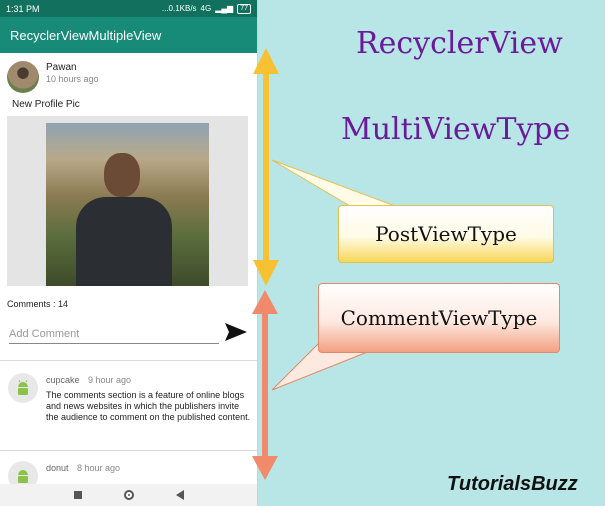 Image resolution: width=605 pixels, height=506 pixels. Describe the element at coordinates (456, 129) in the screenshot. I see `annotation-title-line2: MultiViewType` at that location.